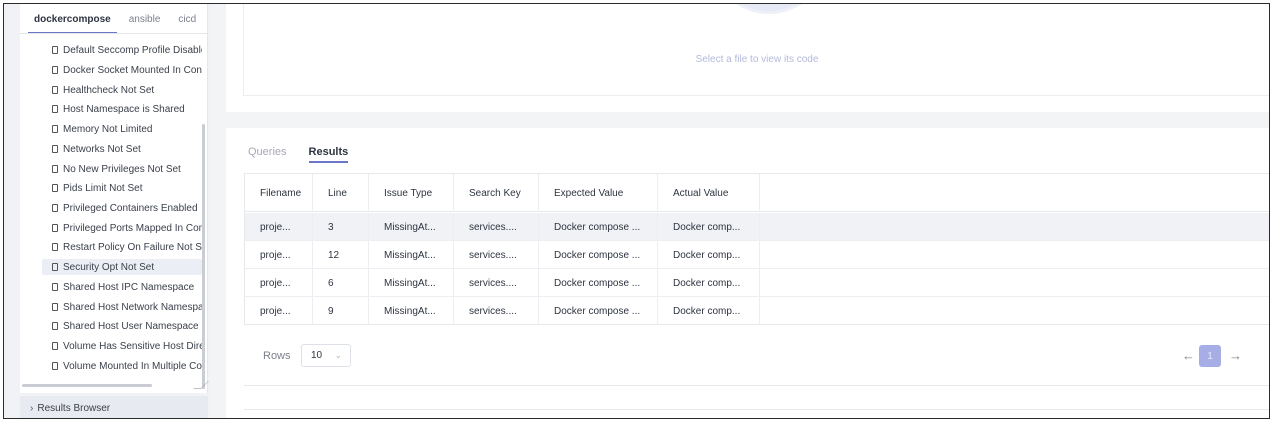  I want to click on tree-vertical-scrollbar, so click(203, 256).